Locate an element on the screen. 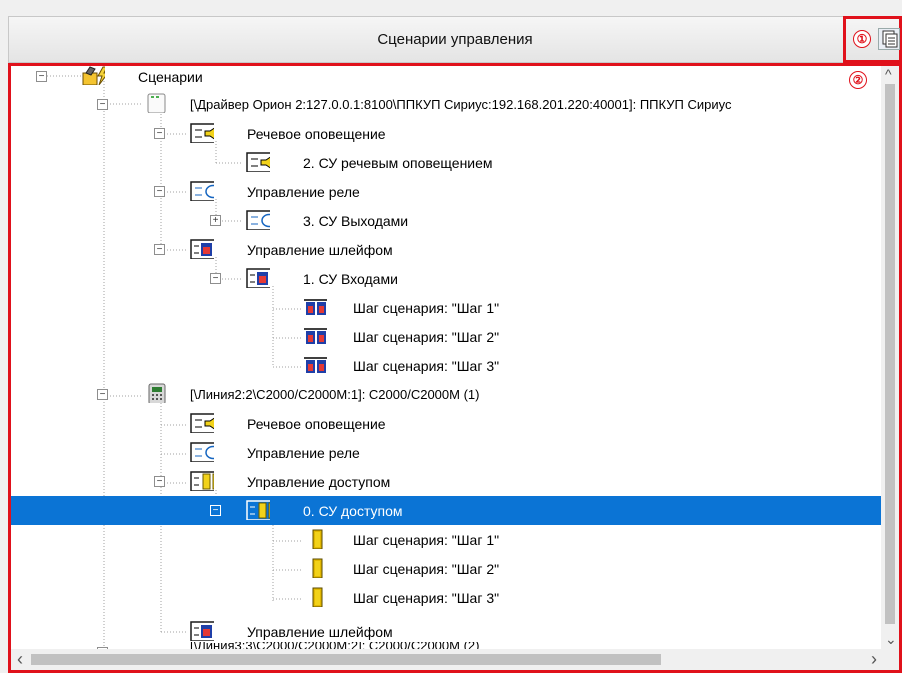 Image resolution: width=902 pixels, height=673 pixels. scenarios-root-icon is located at coordinates (93, 75).